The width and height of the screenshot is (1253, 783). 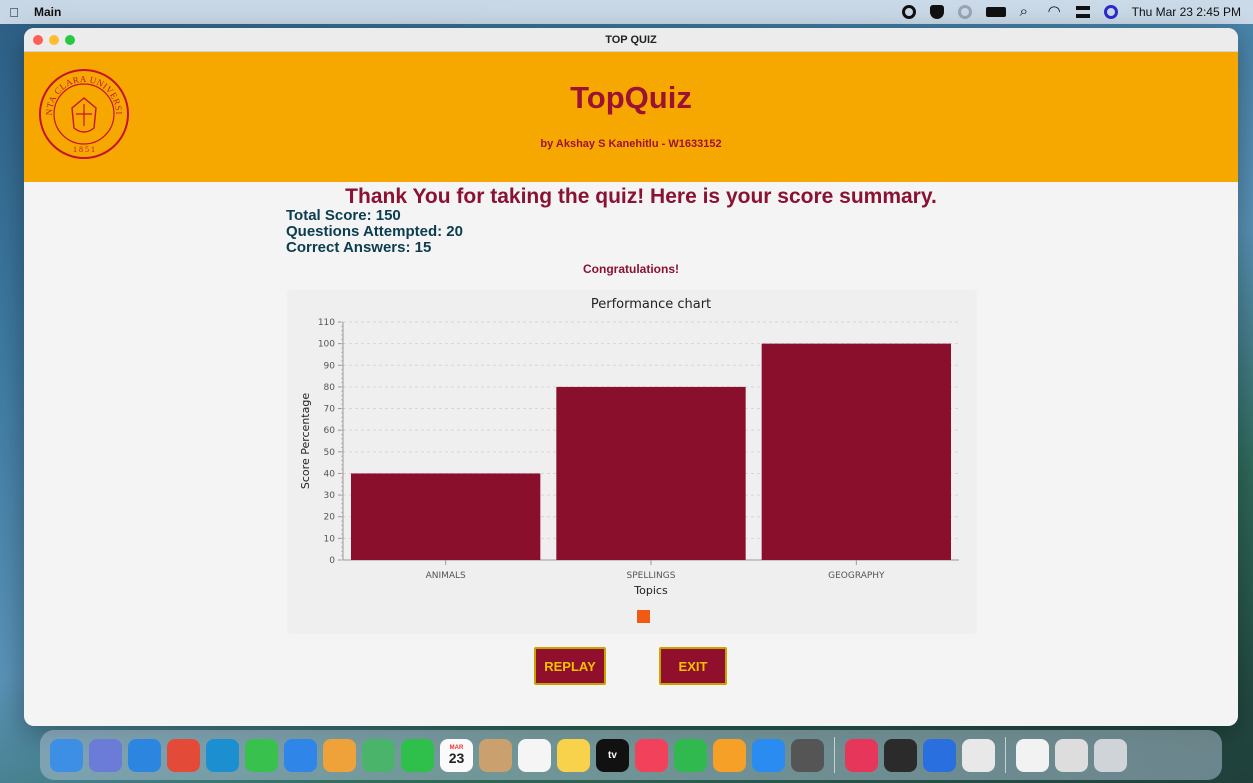 What do you see at coordinates (326, 323) in the screenshot?
I see `y-tick-label: 110` at bounding box center [326, 323].